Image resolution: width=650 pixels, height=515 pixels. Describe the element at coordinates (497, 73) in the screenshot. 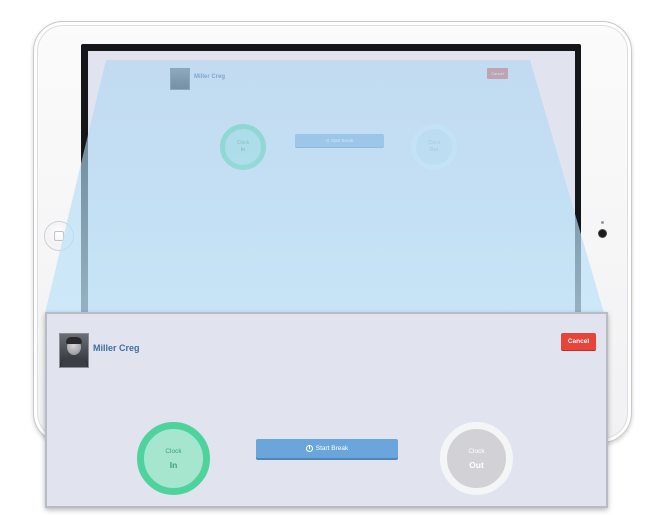

I see `mini-cancel-button: Cancel` at that location.